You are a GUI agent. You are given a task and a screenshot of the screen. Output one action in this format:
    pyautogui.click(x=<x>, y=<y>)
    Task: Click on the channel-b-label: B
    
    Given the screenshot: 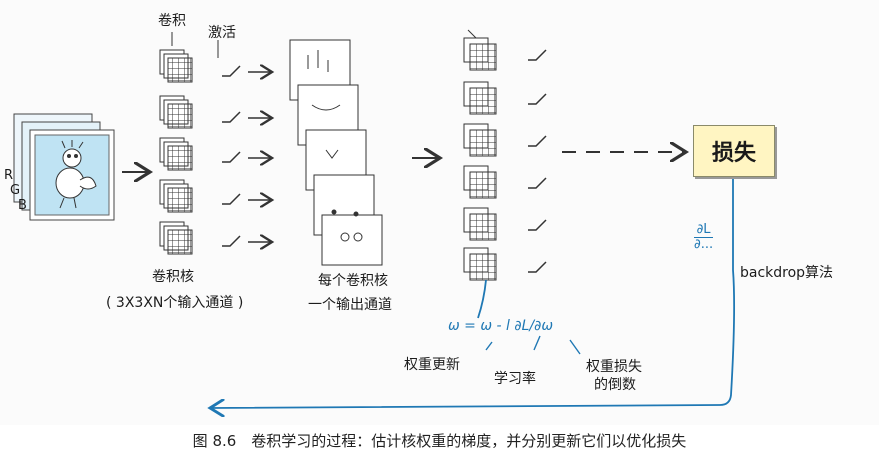 What is the action you would take?
    pyautogui.click(x=22, y=205)
    